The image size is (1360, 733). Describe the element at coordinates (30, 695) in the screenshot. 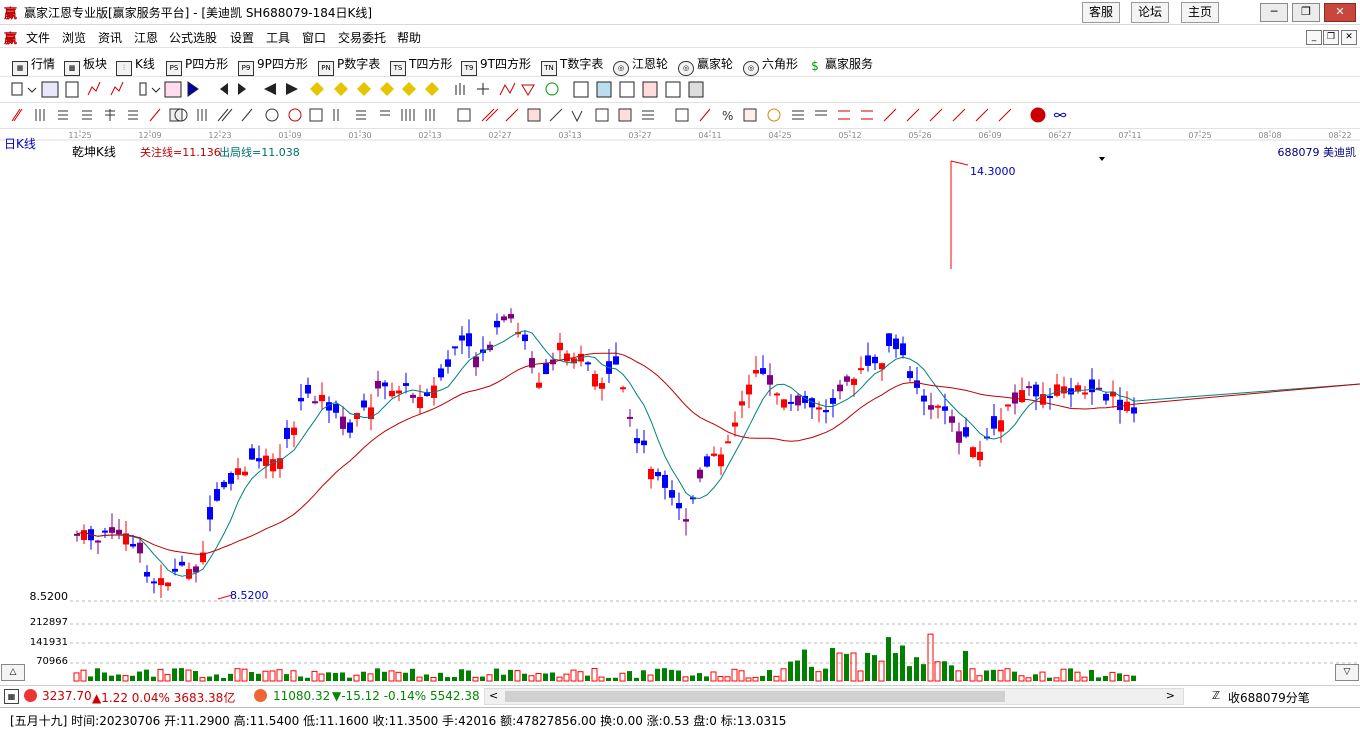

I see `sh-index-icon` at that location.